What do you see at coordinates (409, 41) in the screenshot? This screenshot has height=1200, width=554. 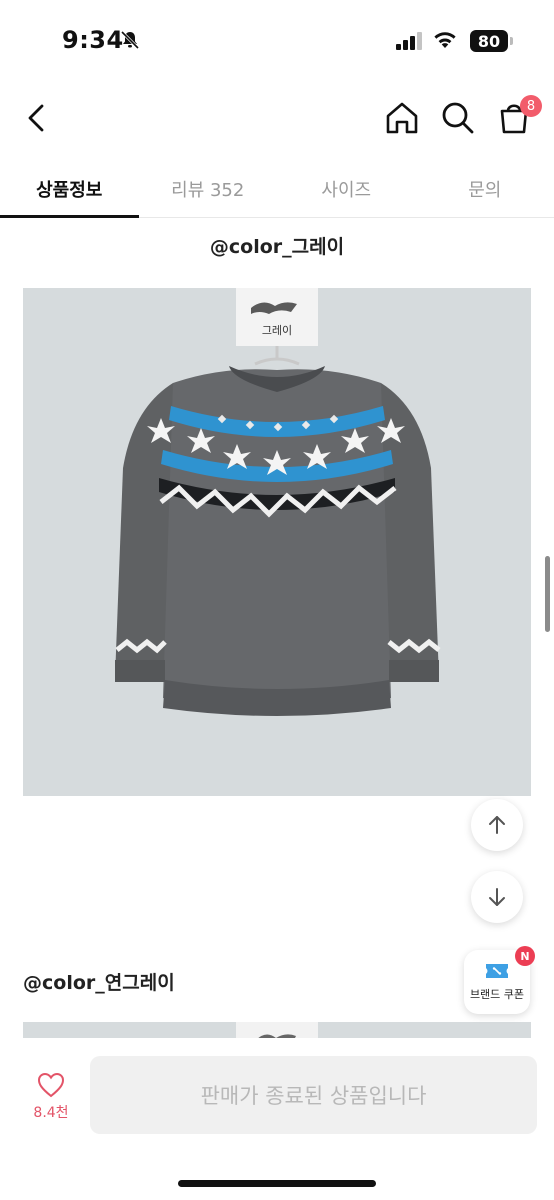 I see `cellular-signal-icon` at bounding box center [409, 41].